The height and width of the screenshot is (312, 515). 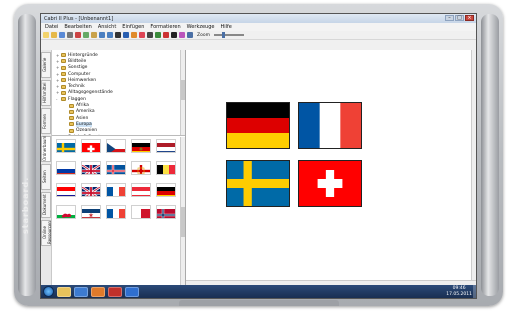 What do you see at coordinates (102, 35) in the screenshot?
I see `undo-icon` at bounding box center [102, 35].